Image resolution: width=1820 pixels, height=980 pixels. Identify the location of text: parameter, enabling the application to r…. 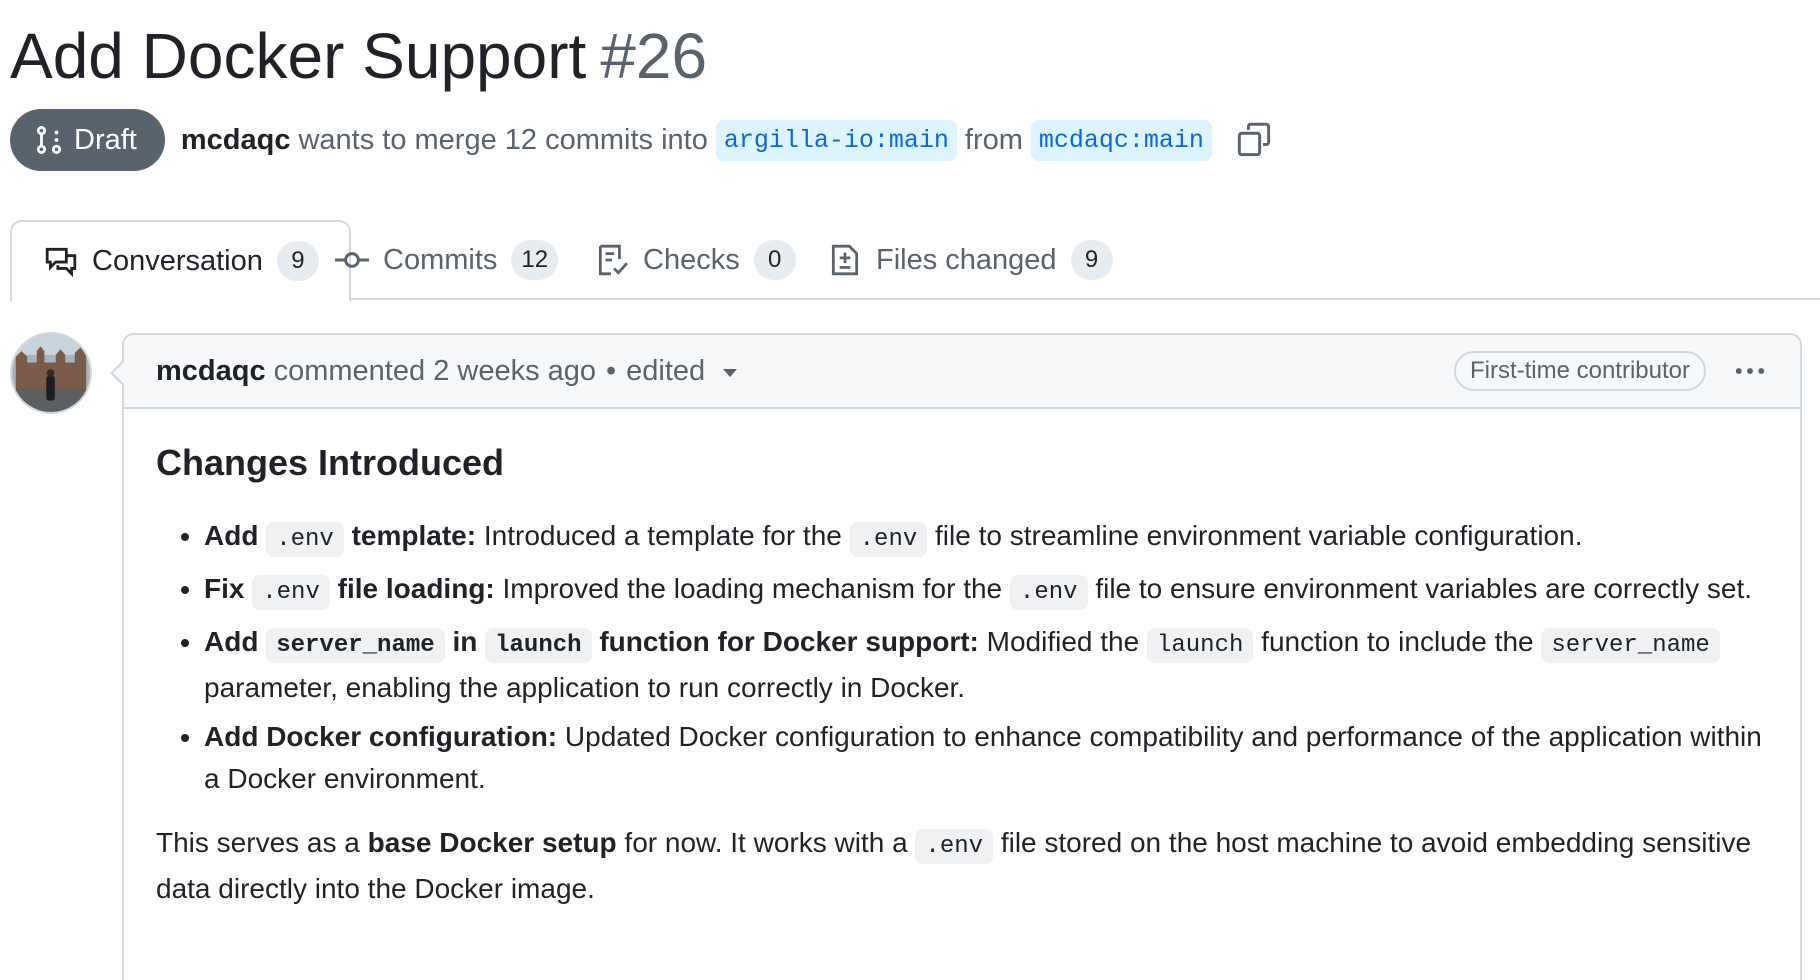
(585, 687).